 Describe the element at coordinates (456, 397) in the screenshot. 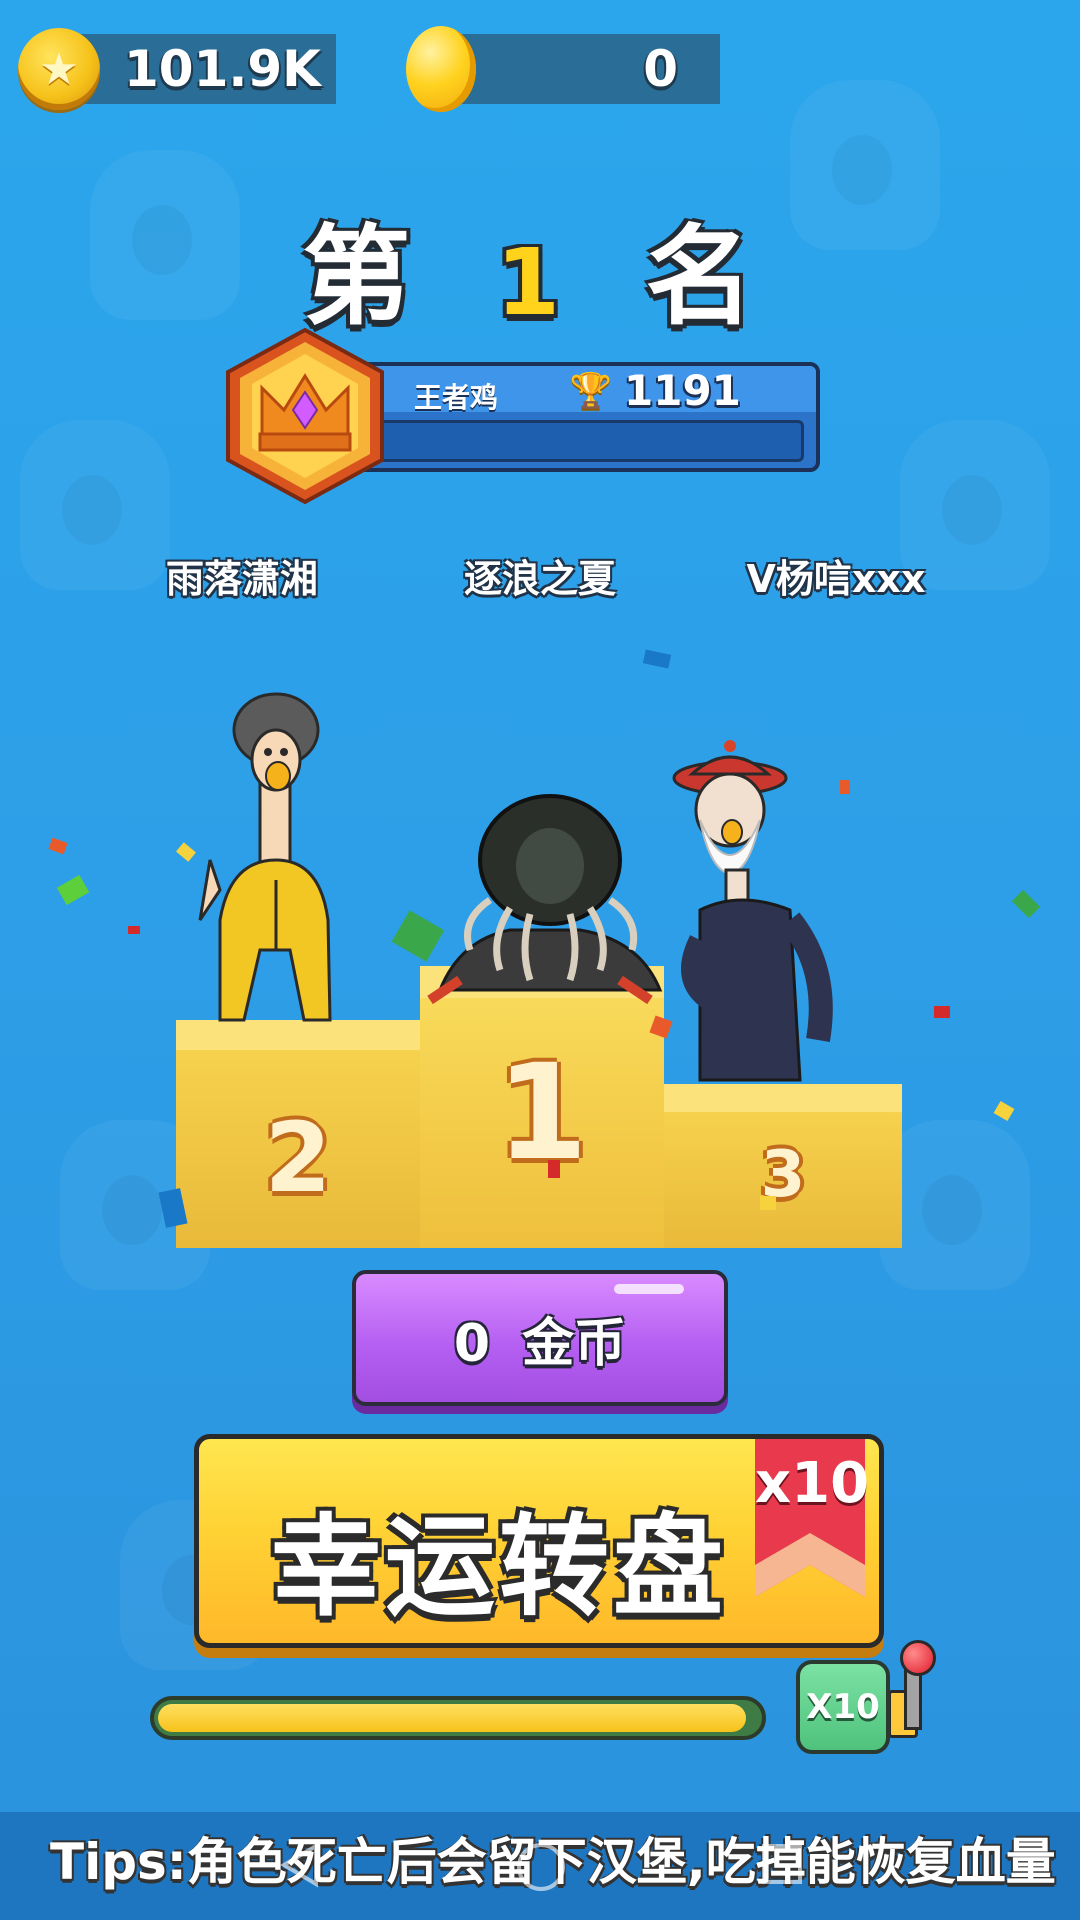

I see `player-name: 王者鸡` at that location.